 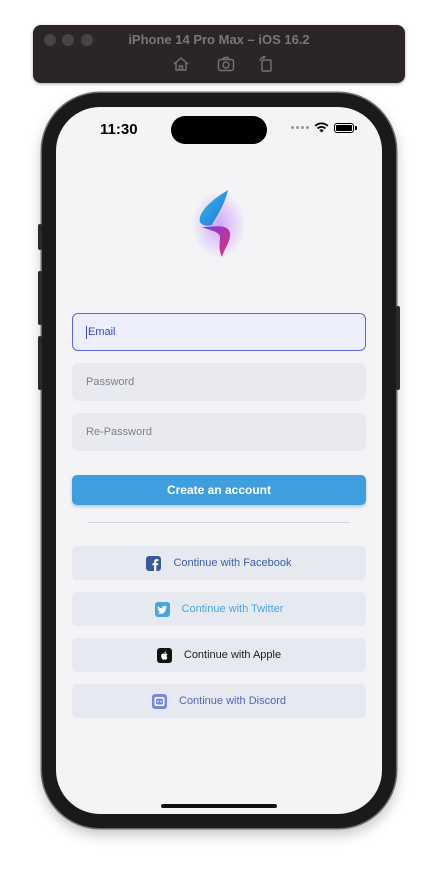 What do you see at coordinates (232, 701) in the screenshot?
I see `discord-login-label: Continue with Discord` at bounding box center [232, 701].